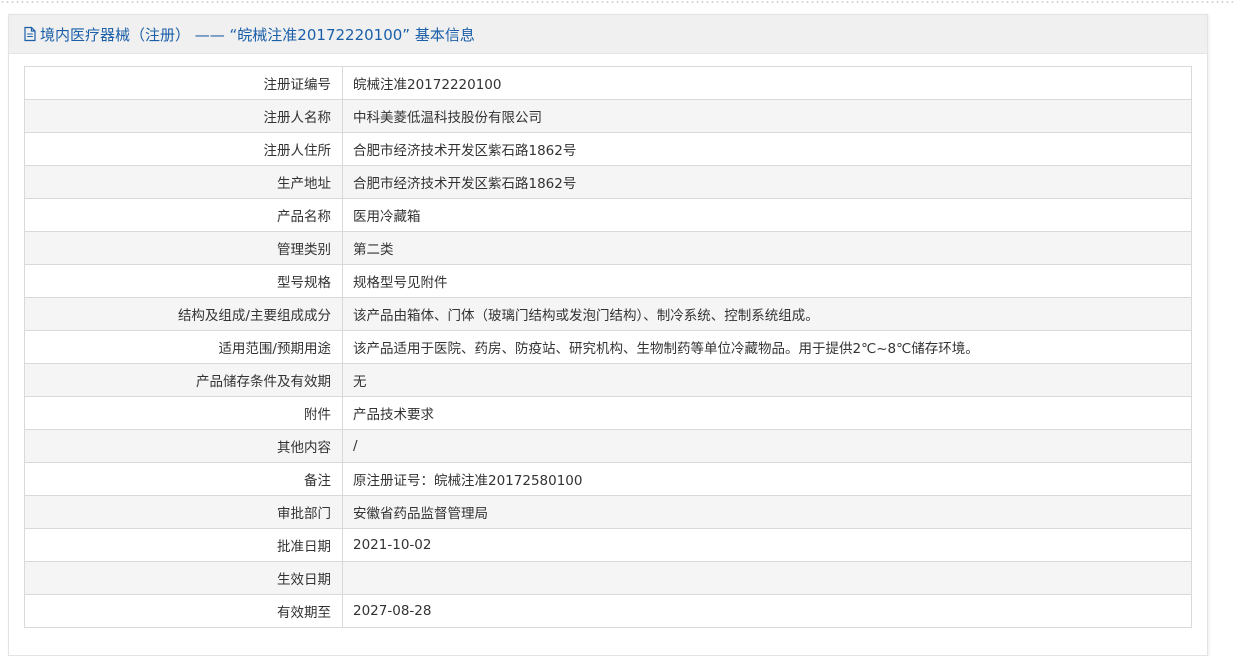  What do you see at coordinates (767, 248) in the screenshot?
I see `field-value: 第二类` at bounding box center [767, 248].